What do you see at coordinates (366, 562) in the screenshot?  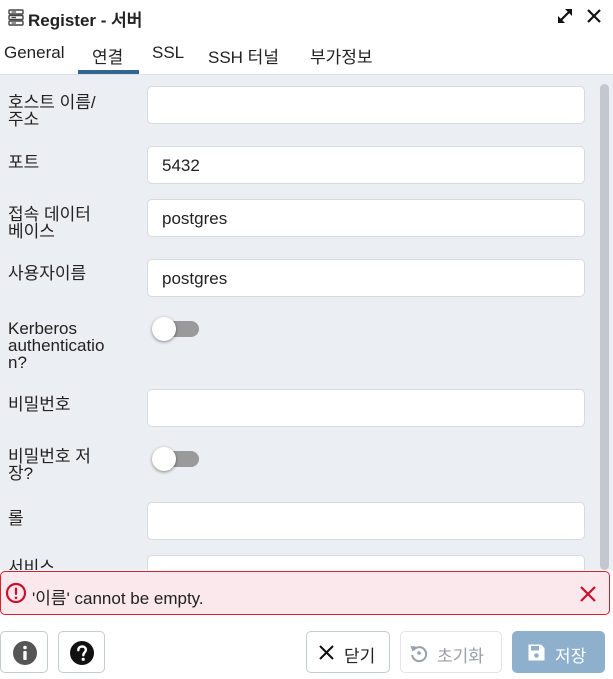 I see `service-input` at bounding box center [366, 562].